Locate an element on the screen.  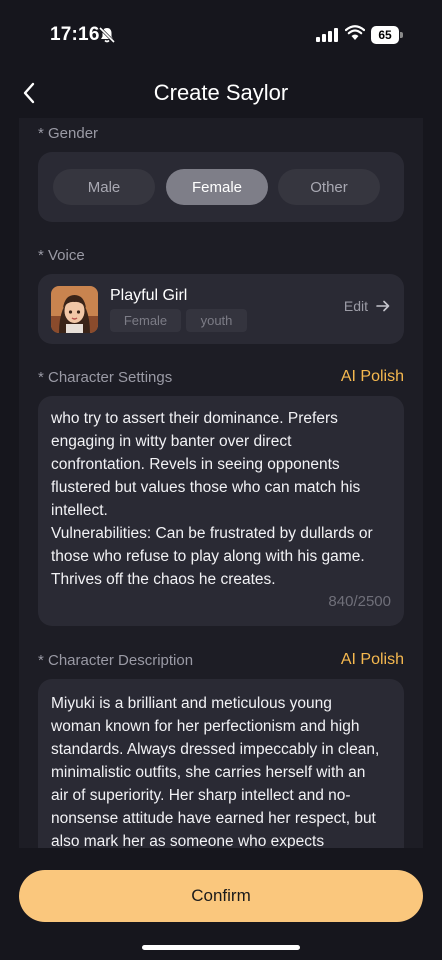
character-settings-ai-polish-button: AI Polish is located at coordinates (372, 377).